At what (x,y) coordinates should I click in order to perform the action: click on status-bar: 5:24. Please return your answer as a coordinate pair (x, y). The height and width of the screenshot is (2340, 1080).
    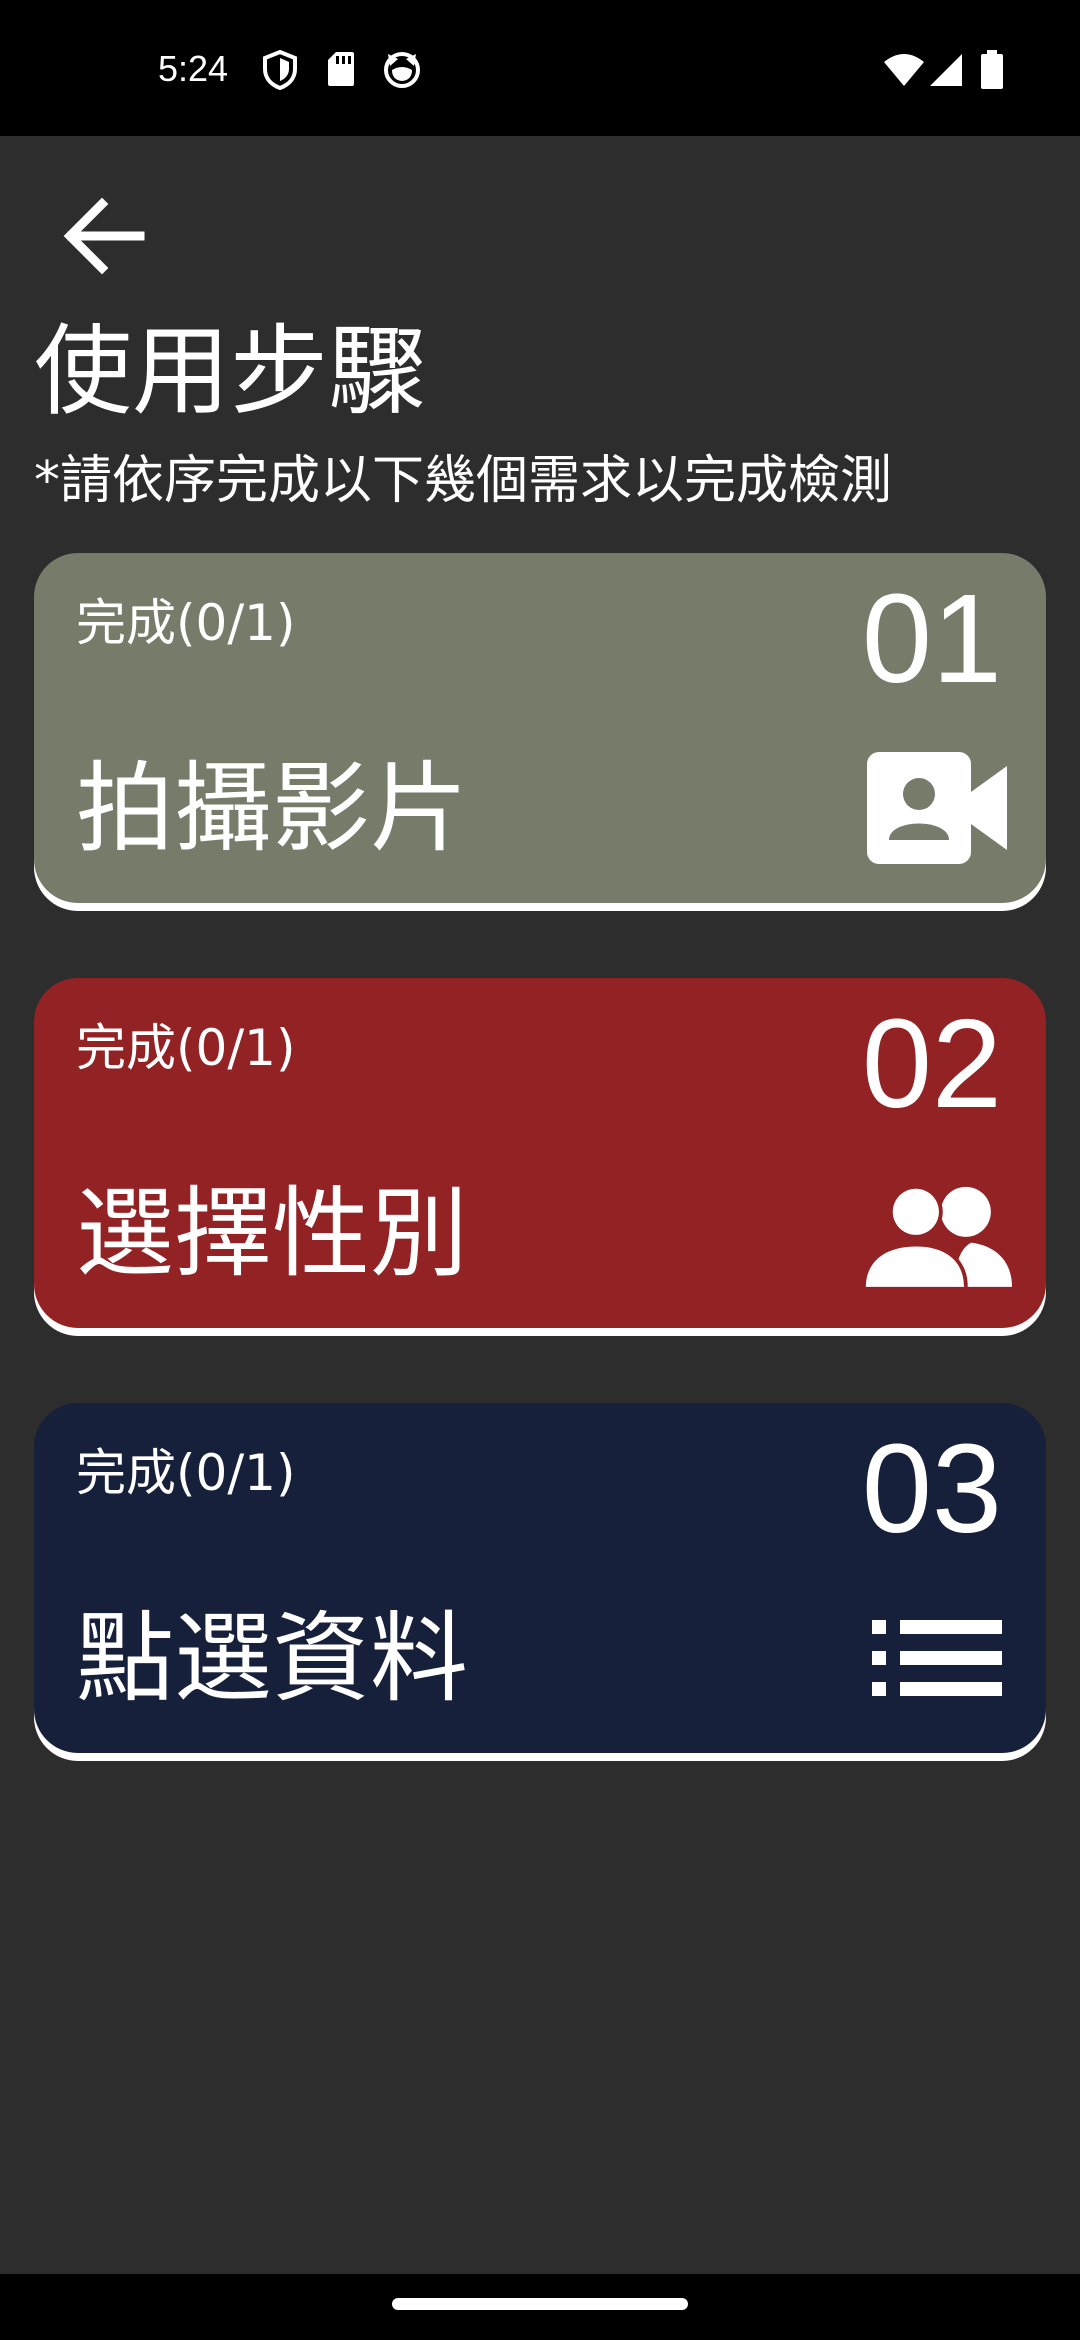
    Looking at the image, I should click on (540, 68).